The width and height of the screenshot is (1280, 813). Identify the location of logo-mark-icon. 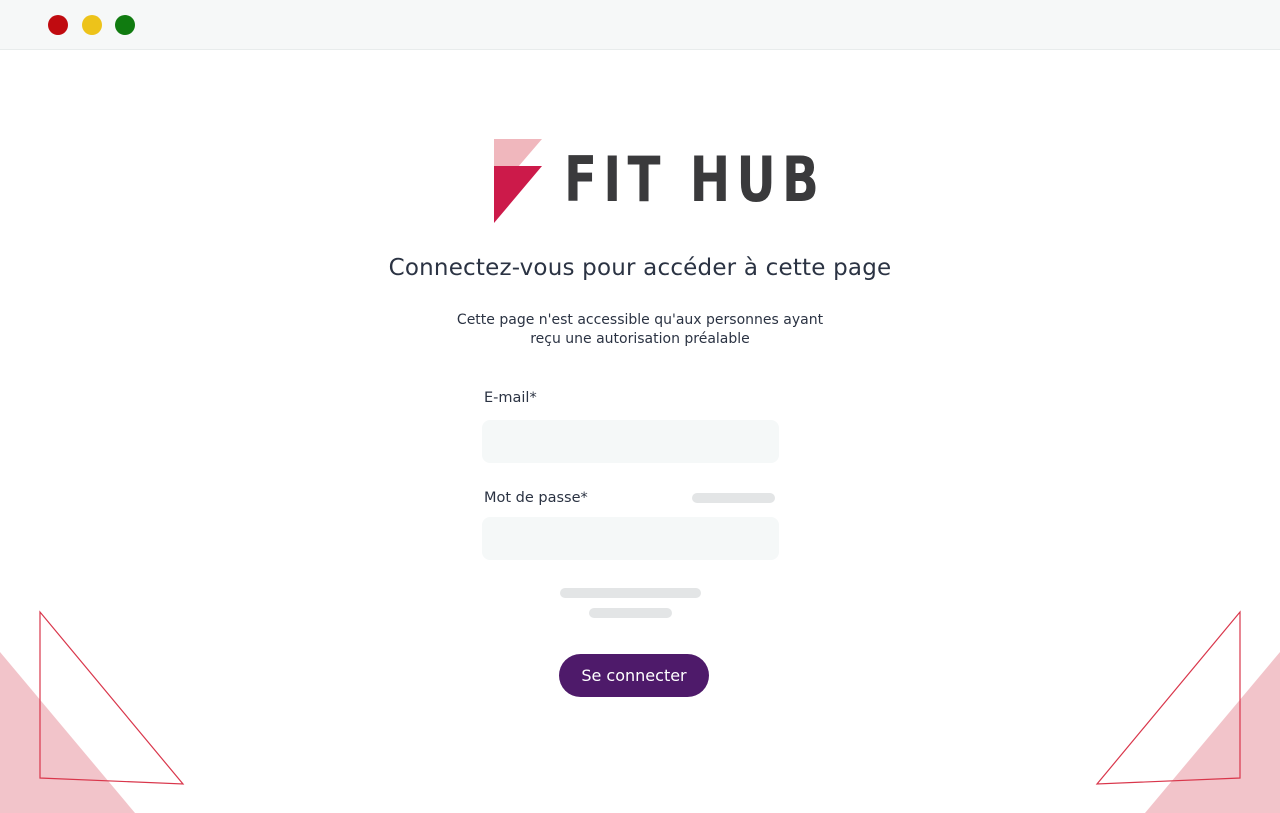
(518, 181).